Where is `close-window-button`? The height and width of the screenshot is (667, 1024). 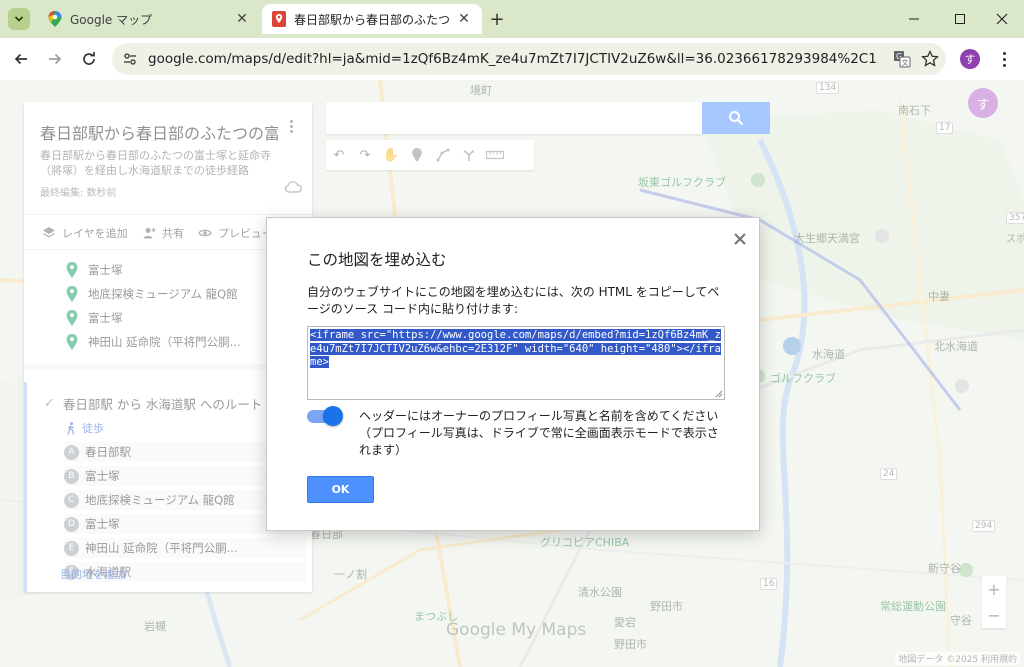 close-window-button is located at coordinates (1002, 19).